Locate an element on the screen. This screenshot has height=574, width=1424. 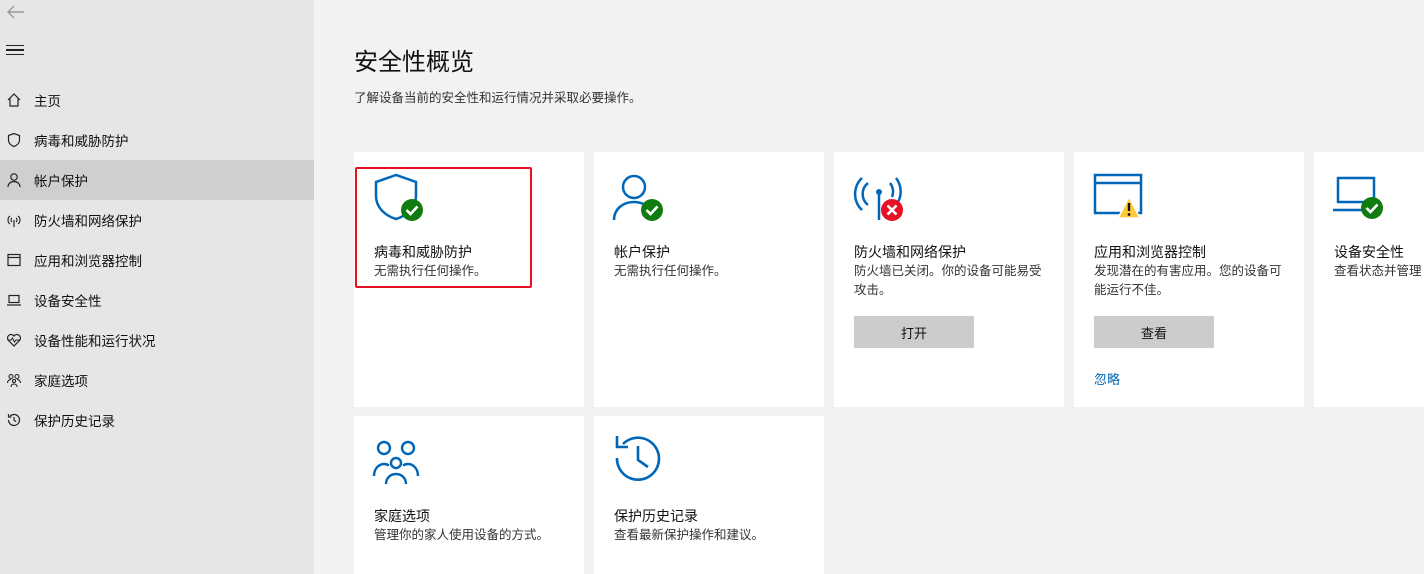
selection-highlight is located at coordinates (443, 227).